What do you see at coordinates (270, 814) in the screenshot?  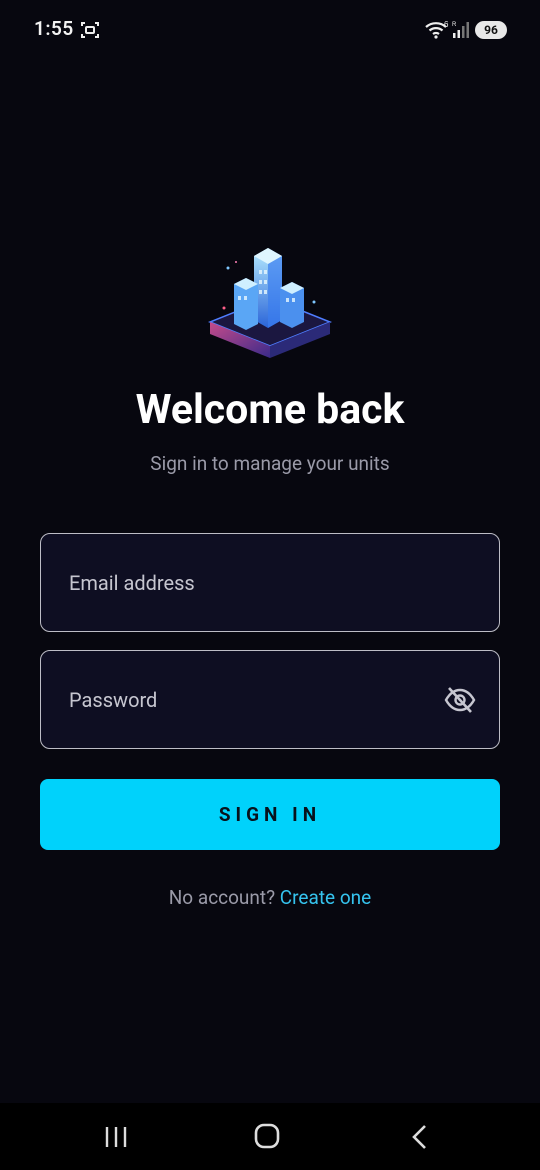 I see `sign-in-button: SIGN IN` at bounding box center [270, 814].